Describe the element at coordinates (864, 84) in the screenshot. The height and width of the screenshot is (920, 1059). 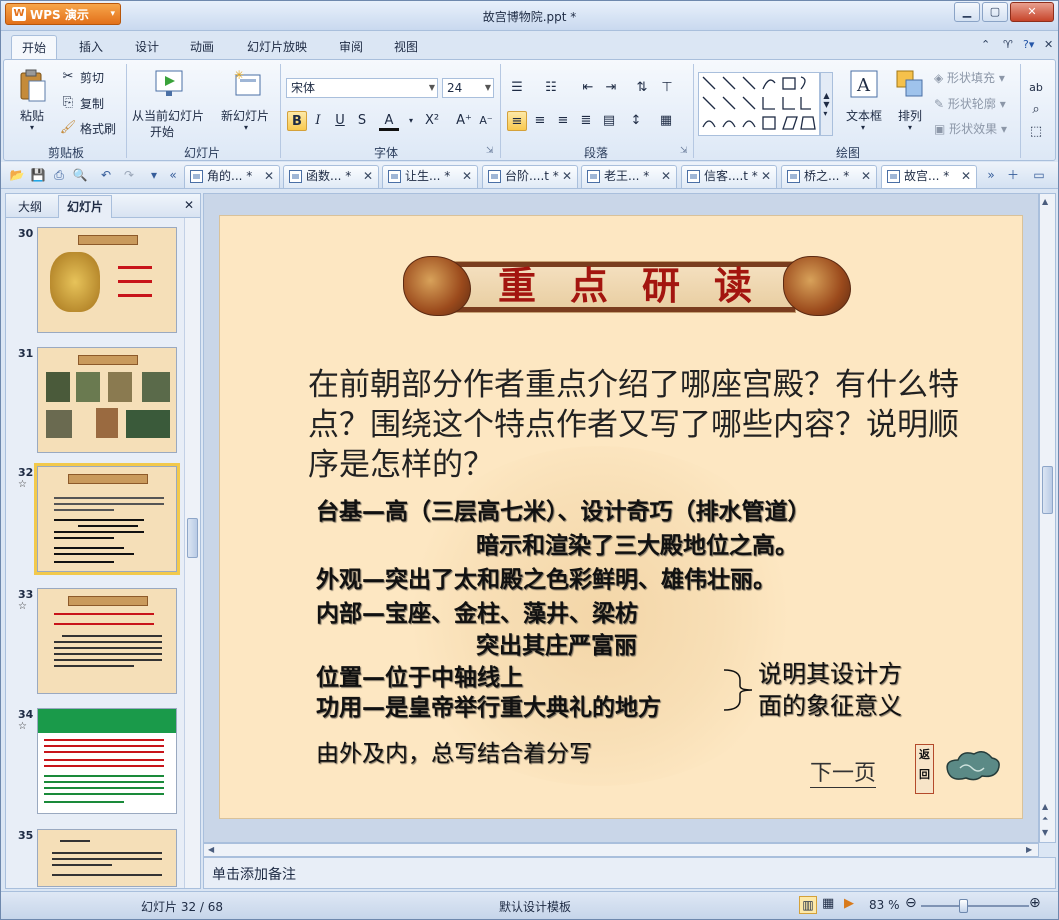
I see `textbox-icon: A` at that location.